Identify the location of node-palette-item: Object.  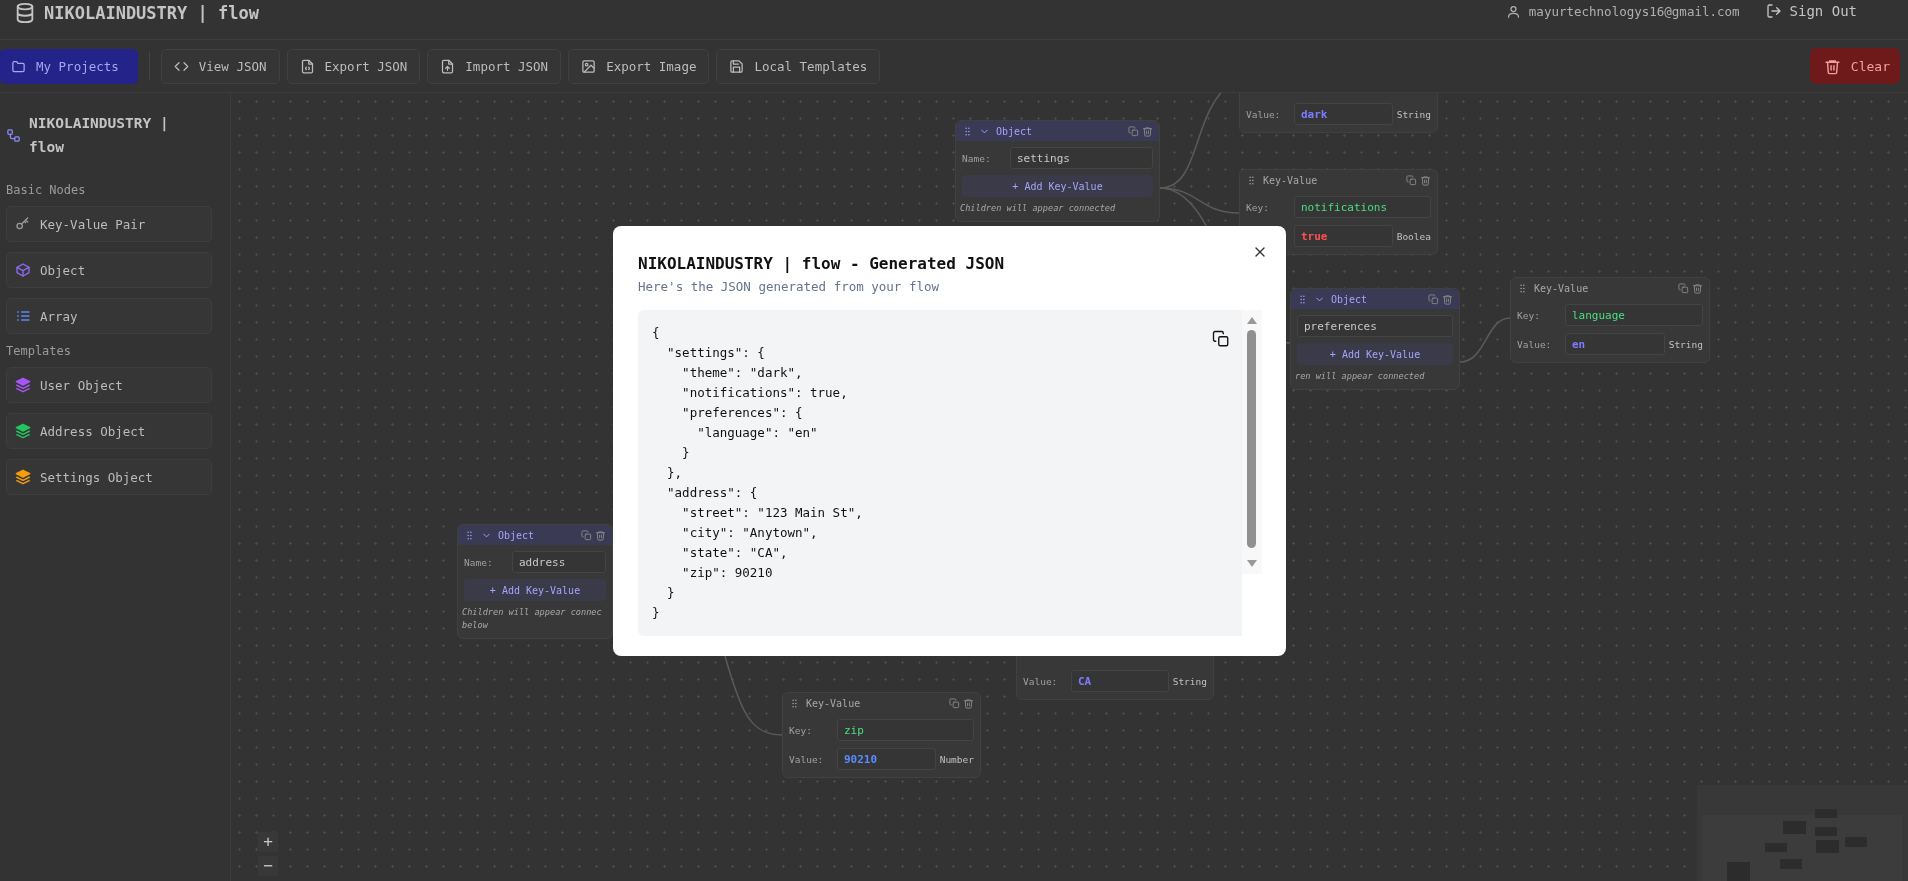
(109, 270).